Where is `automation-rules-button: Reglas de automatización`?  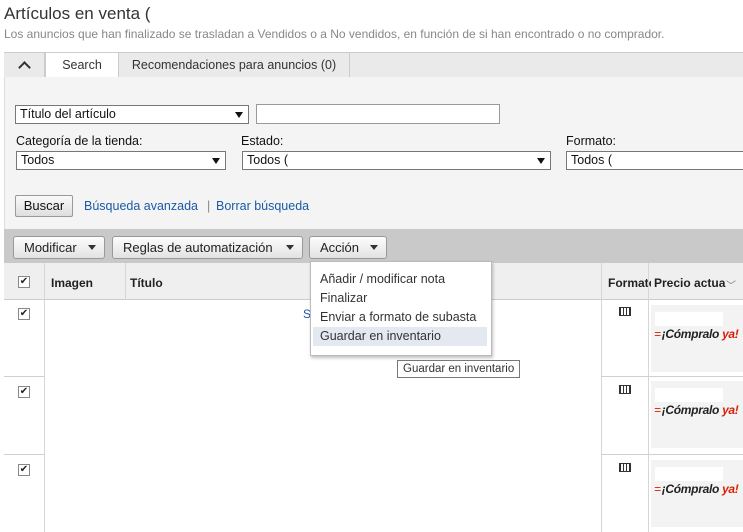
automation-rules-button: Reglas de automatización is located at coordinates (207, 247).